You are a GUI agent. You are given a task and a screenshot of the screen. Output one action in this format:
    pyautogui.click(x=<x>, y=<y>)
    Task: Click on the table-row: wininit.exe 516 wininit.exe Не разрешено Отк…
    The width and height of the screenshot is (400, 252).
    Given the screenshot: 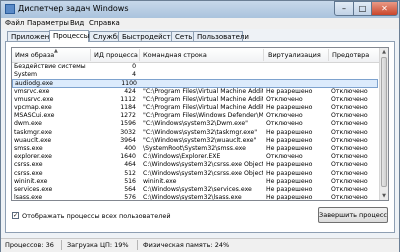 What is the action you would take?
    pyautogui.click(x=195, y=182)
    